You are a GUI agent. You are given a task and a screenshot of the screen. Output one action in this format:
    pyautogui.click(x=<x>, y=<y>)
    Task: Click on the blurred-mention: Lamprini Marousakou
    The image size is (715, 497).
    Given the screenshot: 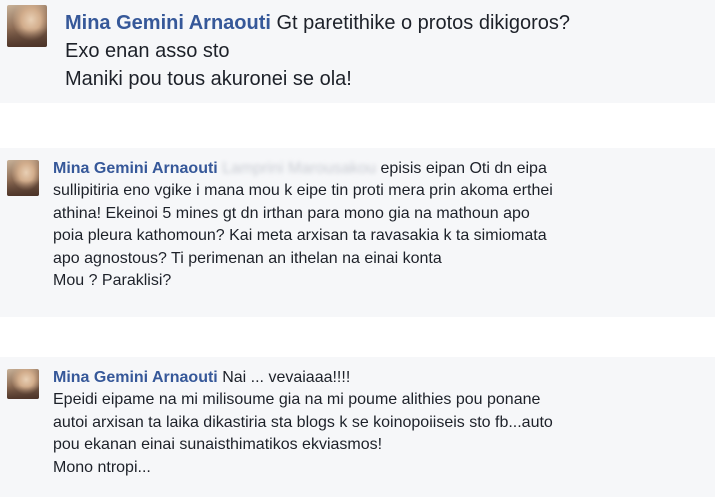 What is the action you would take?
    pyautogui.click(x=299, y=168)
    